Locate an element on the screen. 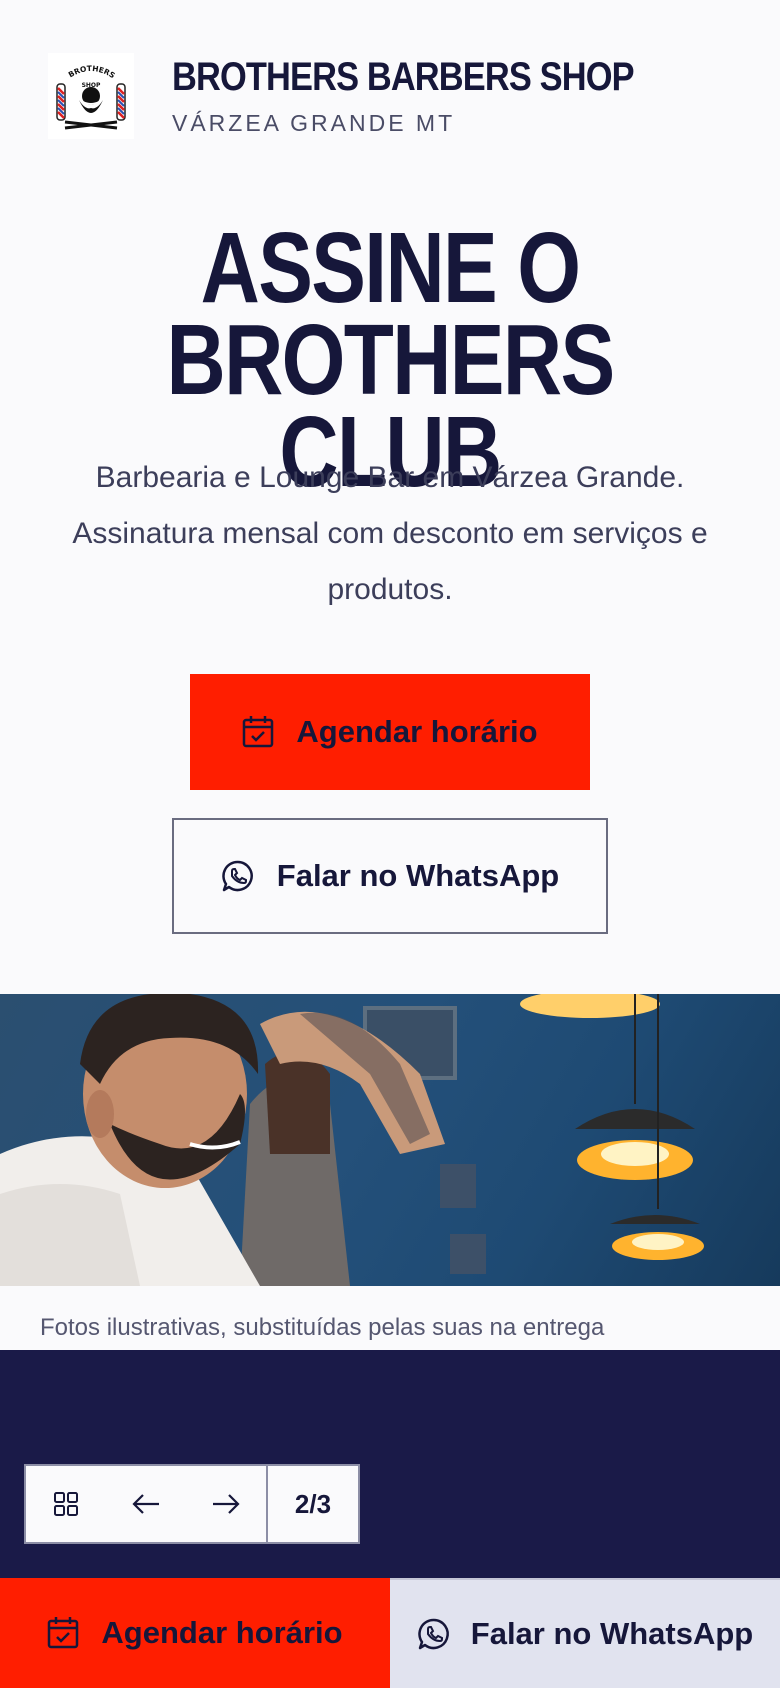 The image size is (780, 1688). brand-logo: BROTHERS BARBER SHOP is located at coordinates (91, 96).